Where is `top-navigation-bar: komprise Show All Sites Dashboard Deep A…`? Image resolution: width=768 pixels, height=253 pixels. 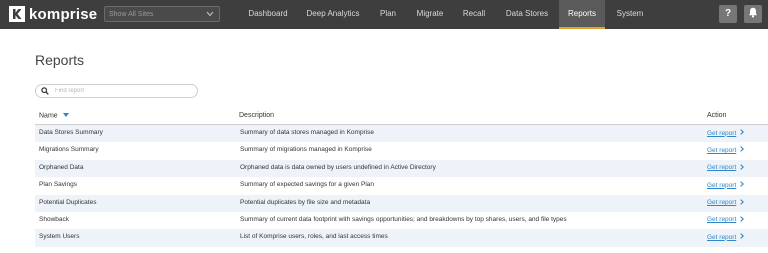 top-navigation-bar: komprise Show All Sites Dashboard Deep A… is located at coordinates (384, 14).